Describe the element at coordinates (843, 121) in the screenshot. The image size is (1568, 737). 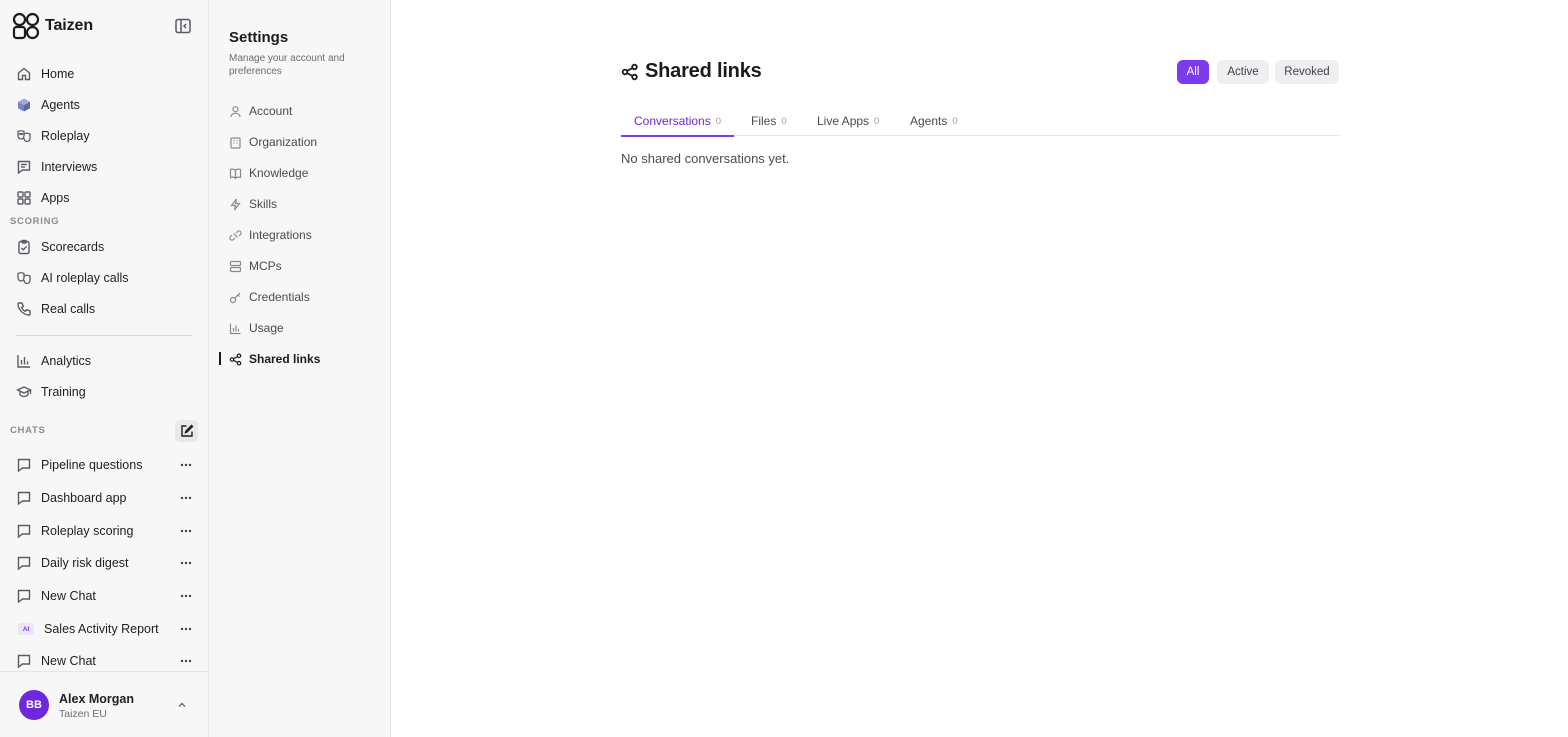
I see `tab-label: Live Apps` at that location.